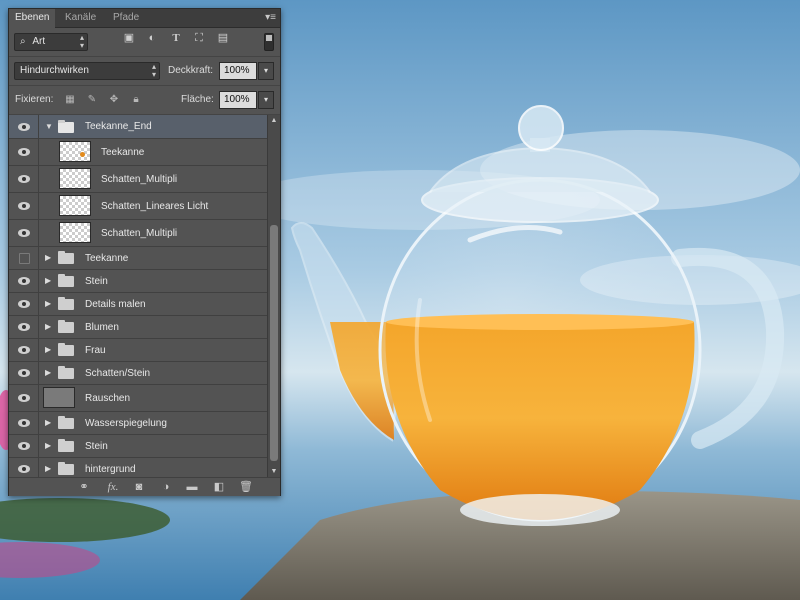  I want to click on scroll-down-arrow-icon: ▼, so click(274, 471).